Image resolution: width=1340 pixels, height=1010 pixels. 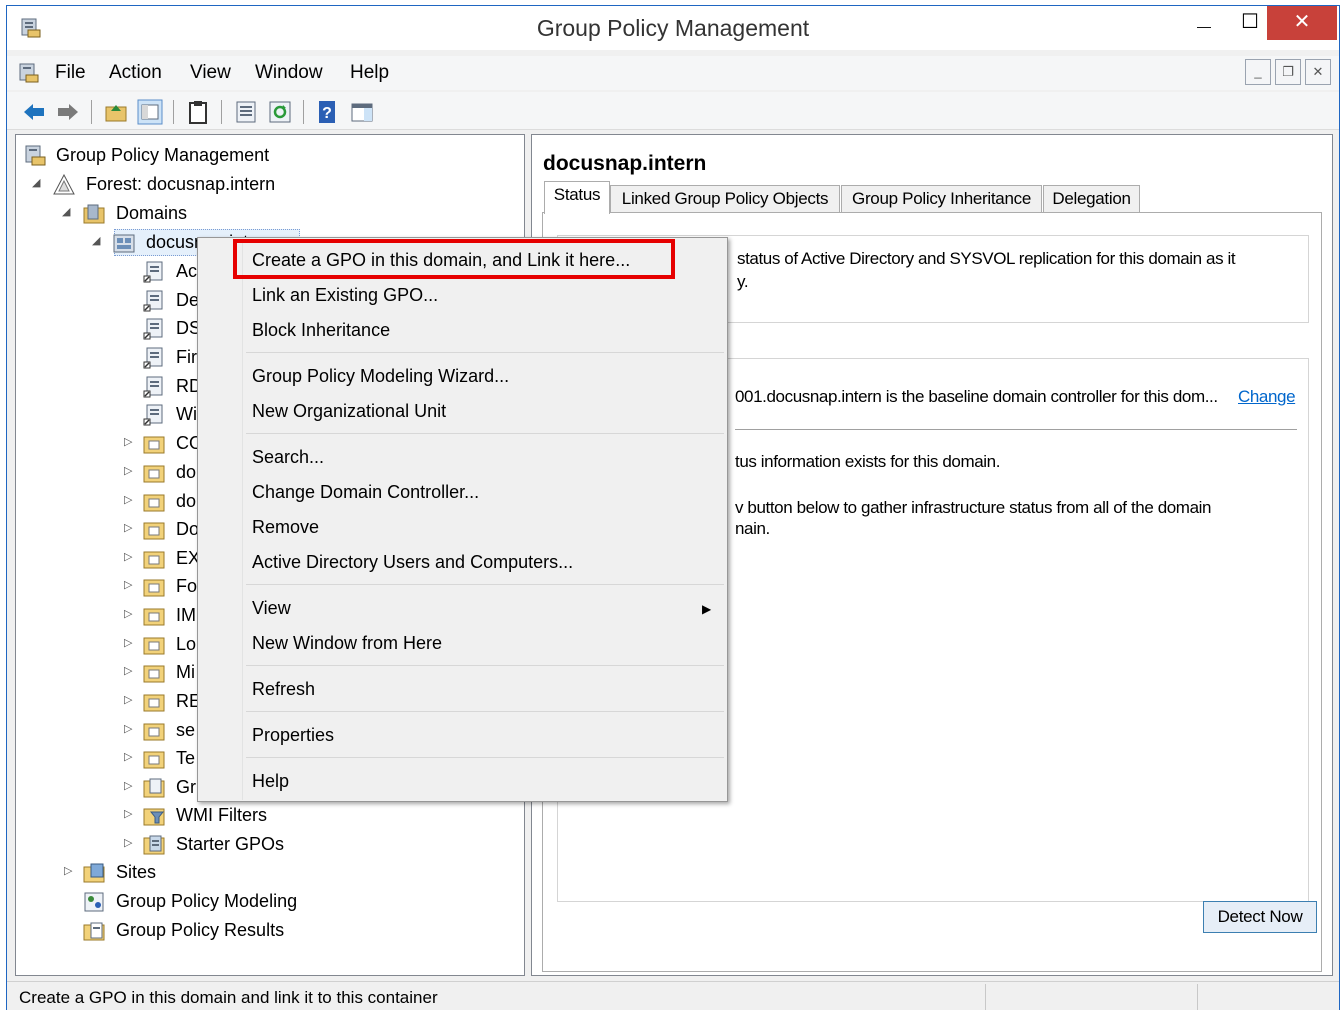 What do you see at coordinates (283, 689) in the screenshot?
I see `menu-item-refresh: Refresh` at bounding box center [283, 689].